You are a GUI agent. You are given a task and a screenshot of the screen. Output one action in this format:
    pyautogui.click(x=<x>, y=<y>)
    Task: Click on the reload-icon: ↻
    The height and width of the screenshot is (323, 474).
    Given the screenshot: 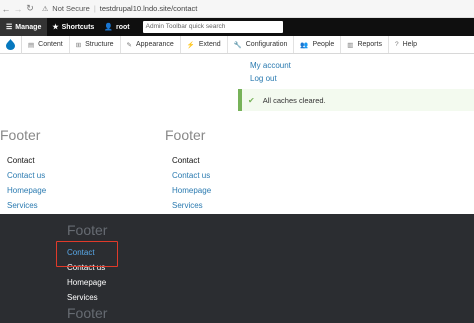 What is the action you would take?
    pyautogui.click(x=30, y=8)
    